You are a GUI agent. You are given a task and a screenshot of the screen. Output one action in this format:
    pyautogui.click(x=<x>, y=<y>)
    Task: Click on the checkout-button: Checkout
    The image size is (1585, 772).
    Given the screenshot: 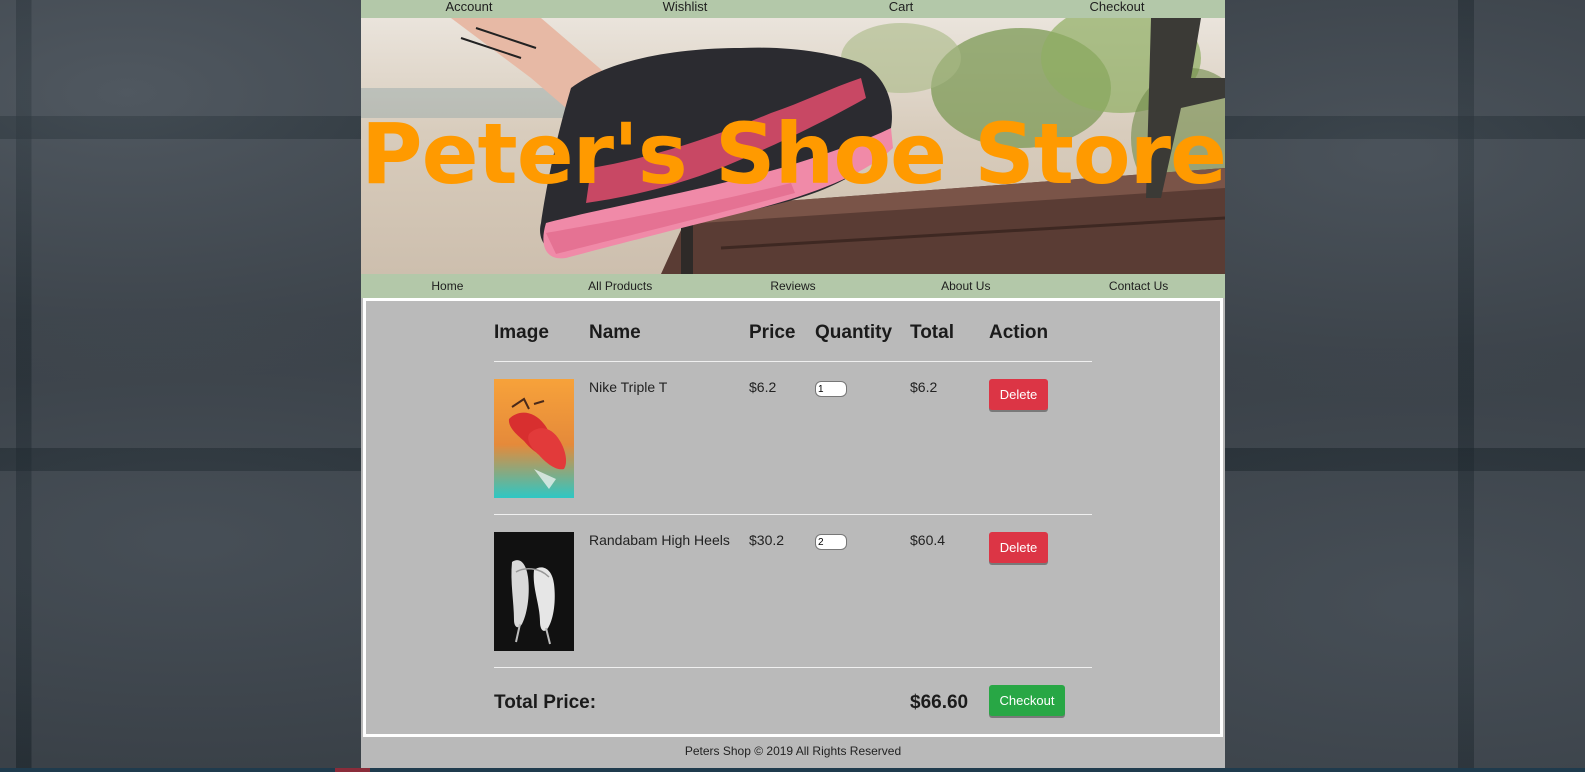 What is the action you would take?
    pyautogui.click(x=1027, y=700)
    